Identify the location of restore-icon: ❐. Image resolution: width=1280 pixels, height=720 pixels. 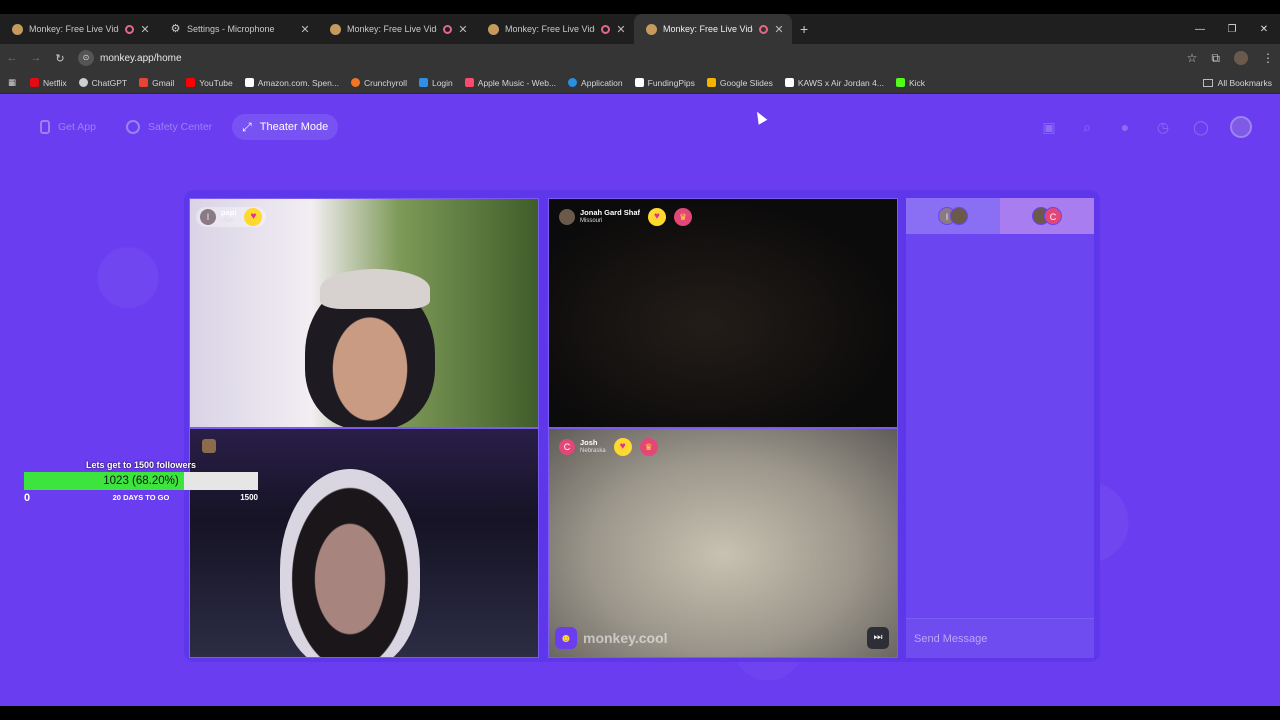
(1232, 29).